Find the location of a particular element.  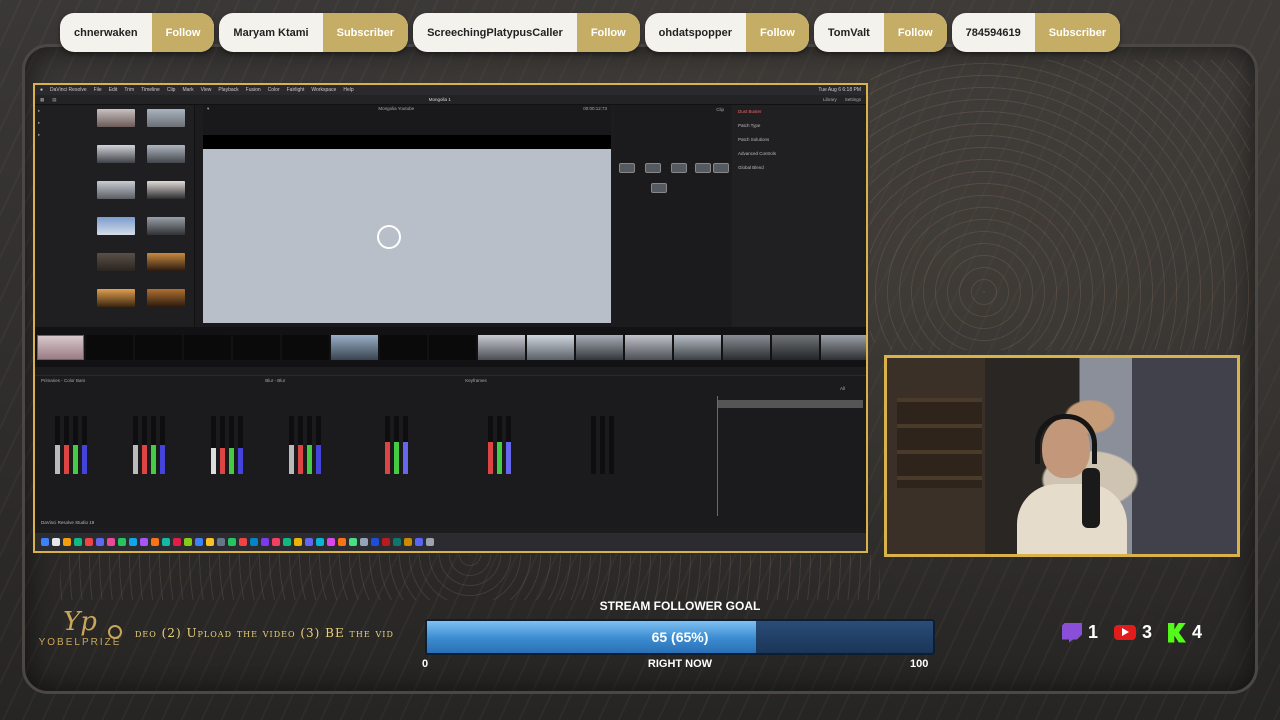

menu-item-playback: Playback is located at coordinates (228, 90).